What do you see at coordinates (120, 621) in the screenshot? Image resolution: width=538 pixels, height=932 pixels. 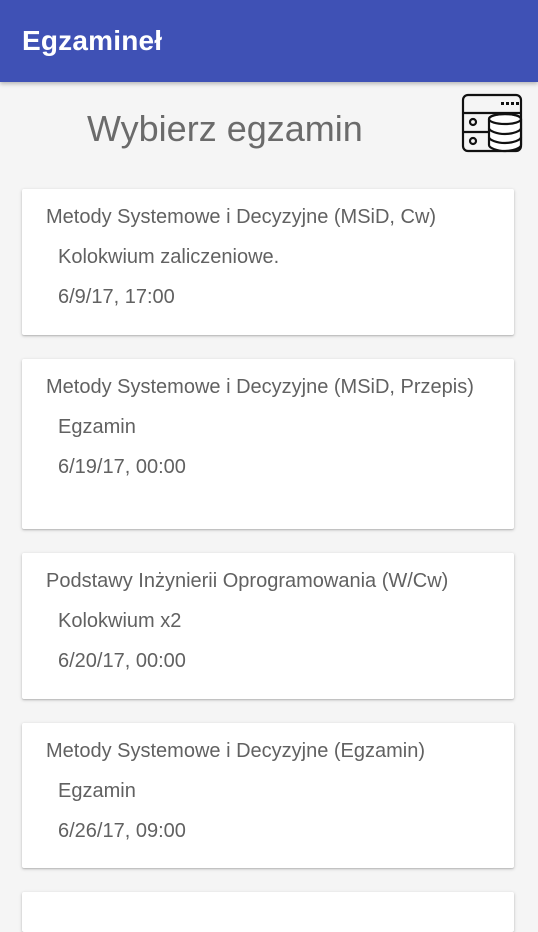 I see `exam-description: Kolokwium x2` at bounding box center [120, 621].